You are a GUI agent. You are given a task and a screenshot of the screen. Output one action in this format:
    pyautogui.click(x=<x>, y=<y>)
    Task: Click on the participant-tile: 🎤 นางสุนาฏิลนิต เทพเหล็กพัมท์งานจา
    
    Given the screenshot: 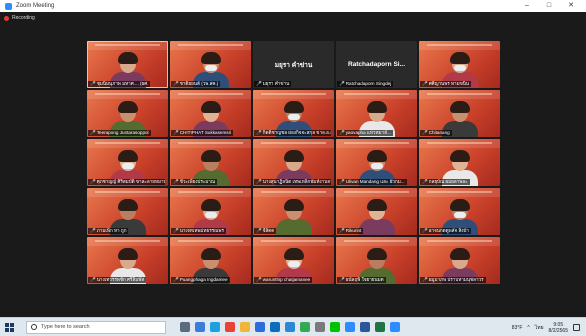 What is the action you would take?
    pyautogui.click(x=293, y=162)
    